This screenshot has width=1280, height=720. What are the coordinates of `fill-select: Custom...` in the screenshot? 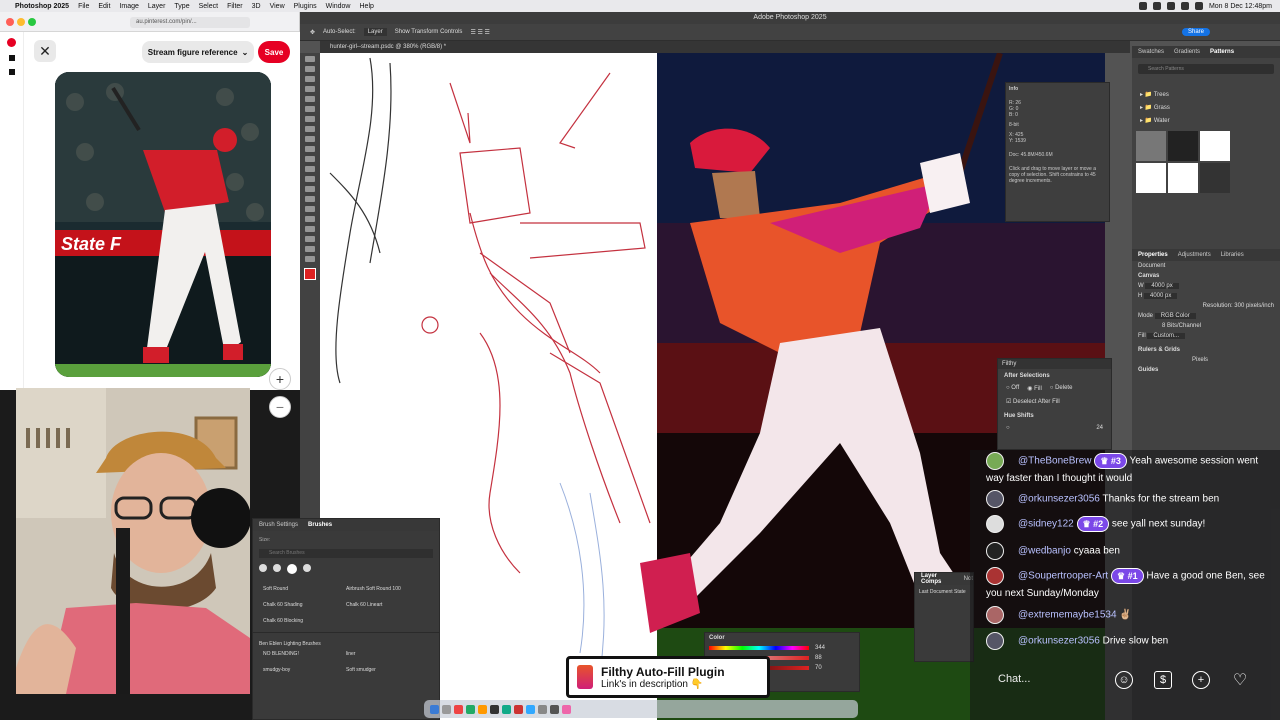 It's located at (1166, 336).